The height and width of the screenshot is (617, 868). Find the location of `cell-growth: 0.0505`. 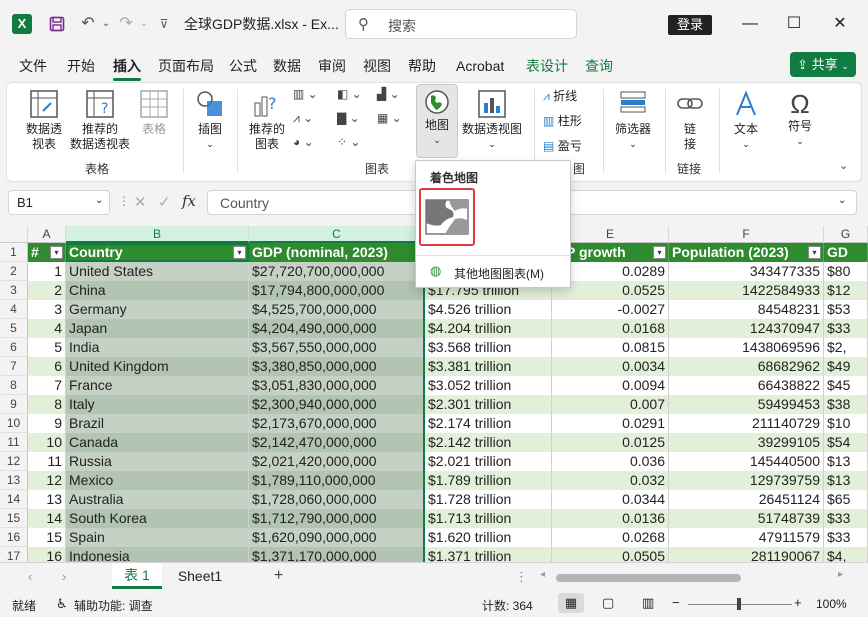

cell-growth: 0.0505 is located at coordinates (610, 554).